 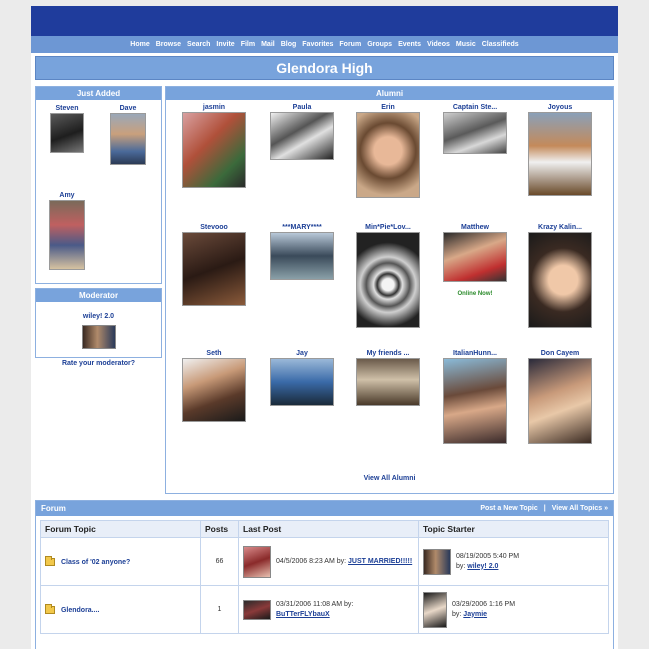 I want to click on member-card: Seth, so click(x=214, y=385).